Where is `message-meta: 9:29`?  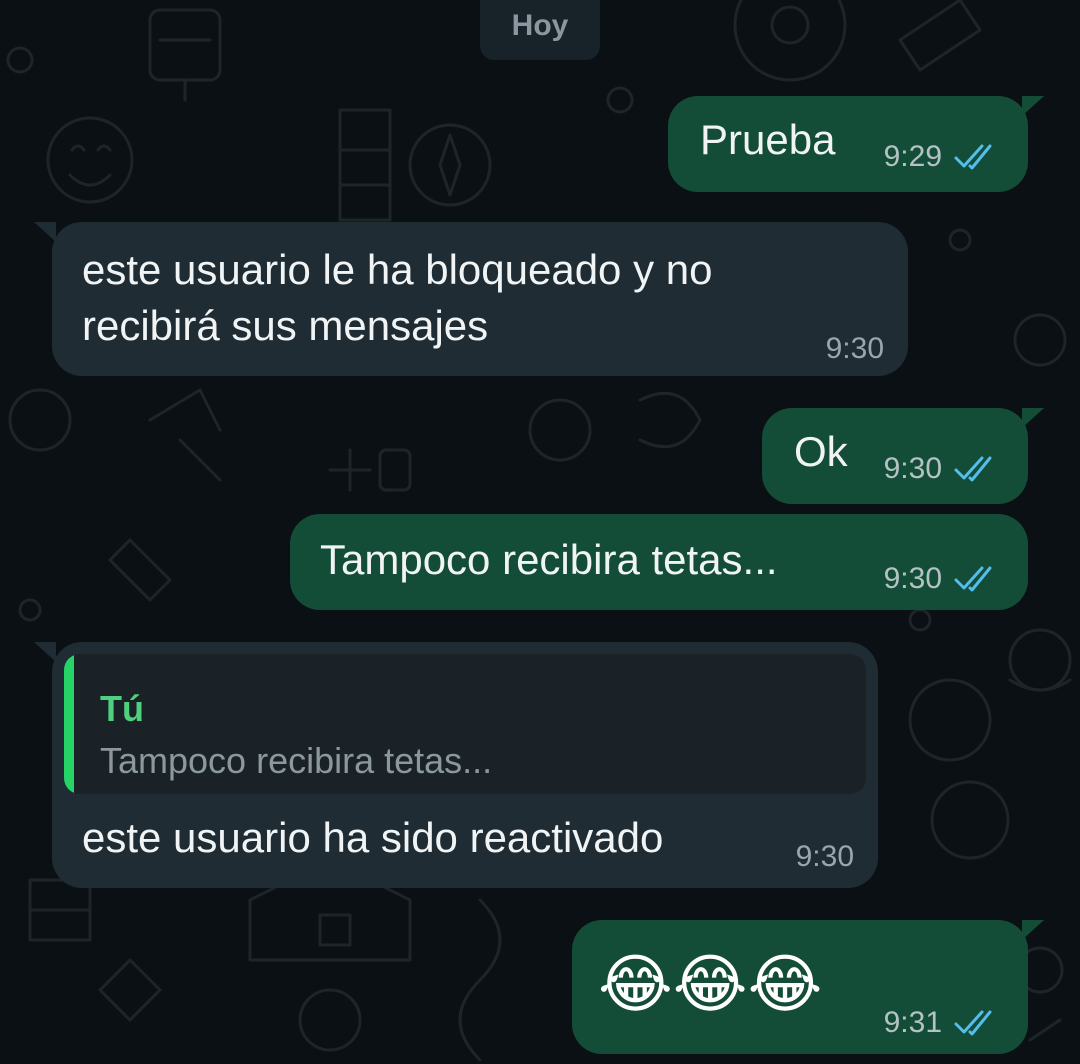
message-meta: 9:29 is located at coordinates (942, 157).